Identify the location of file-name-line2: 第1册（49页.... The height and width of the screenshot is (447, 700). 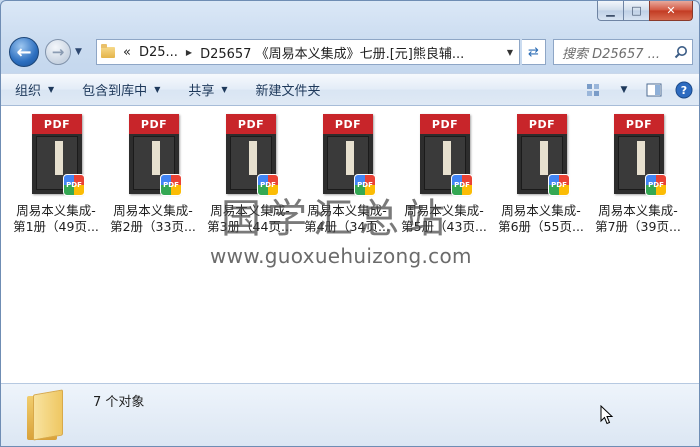
(56, 226).